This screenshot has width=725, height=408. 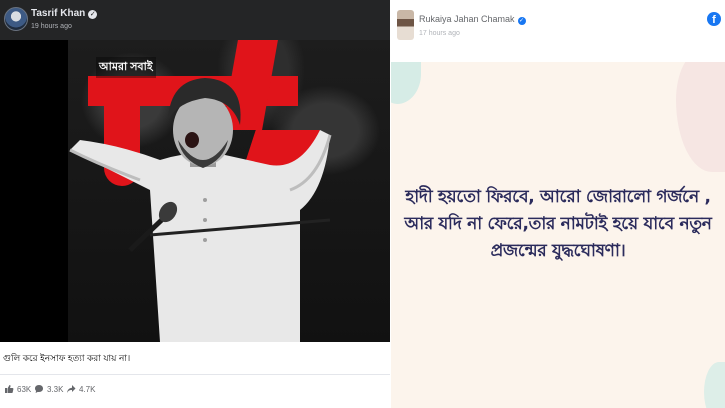 I want to click on right-author-avatar, so click(x=405, y=25).